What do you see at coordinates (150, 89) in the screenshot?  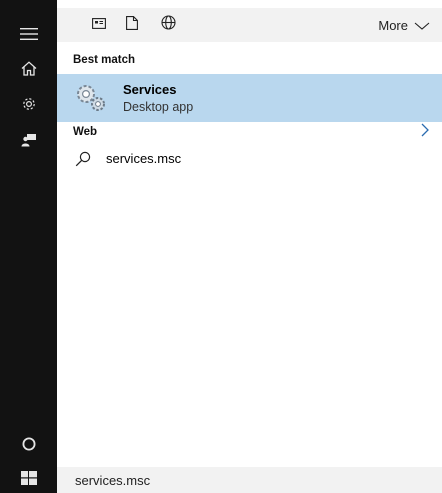 I see `best-match-title: Services` at bounding box center [150, 89].